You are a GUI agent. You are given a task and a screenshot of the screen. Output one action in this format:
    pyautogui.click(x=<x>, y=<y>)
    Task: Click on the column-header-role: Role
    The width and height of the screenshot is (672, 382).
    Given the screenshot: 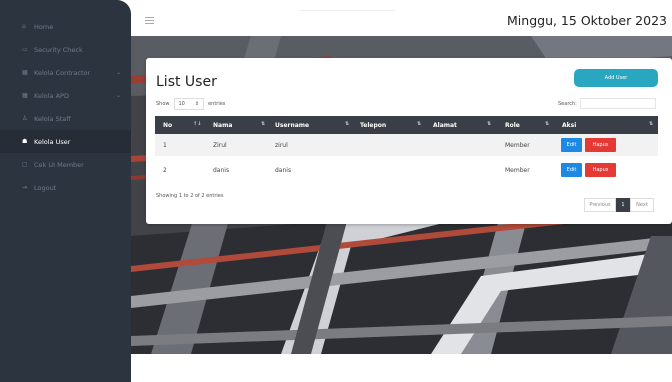 What is the action you would take?
    pyautogui.click(x=512, y=125)
    